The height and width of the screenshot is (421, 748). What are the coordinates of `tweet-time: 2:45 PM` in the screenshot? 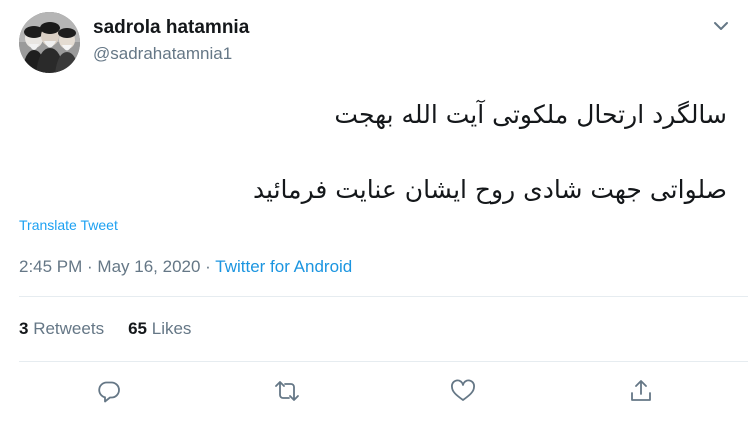 It's located at (50, 266).